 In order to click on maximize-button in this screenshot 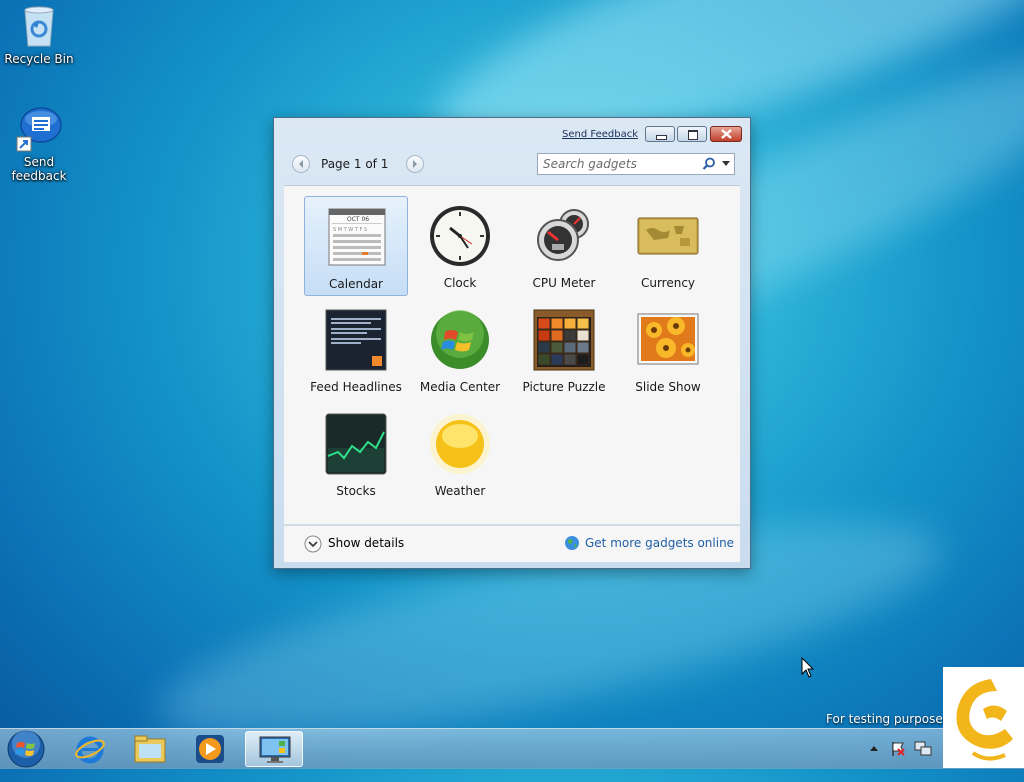, I will do `click(692, 134)`.